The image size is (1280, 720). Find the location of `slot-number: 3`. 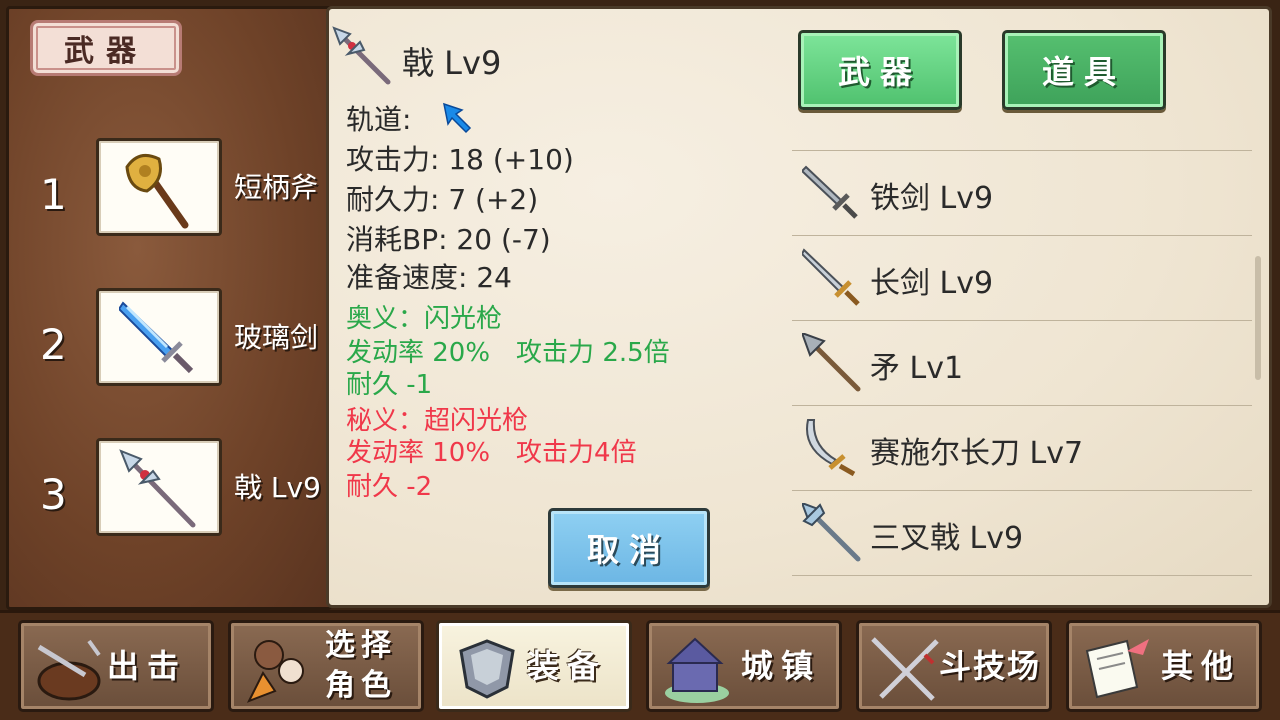

slot-number: 3 is located at coordinates (53, 494).